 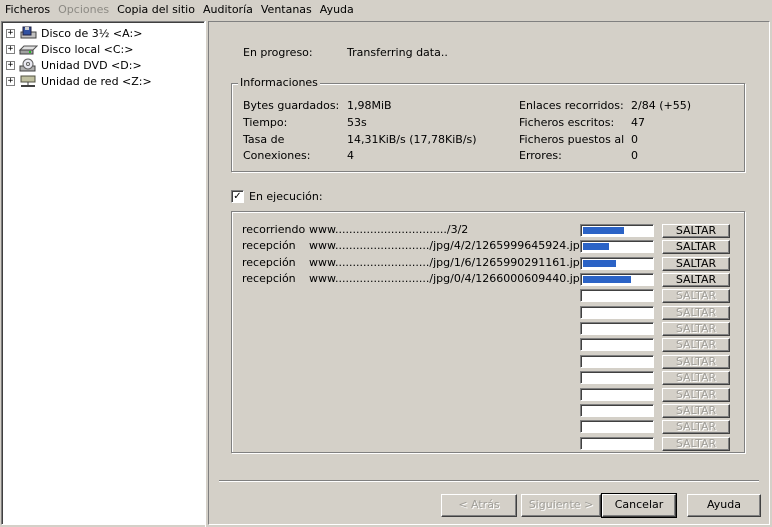 I want to click on info-value: 1,98MiB, so click(x=369, y=105).